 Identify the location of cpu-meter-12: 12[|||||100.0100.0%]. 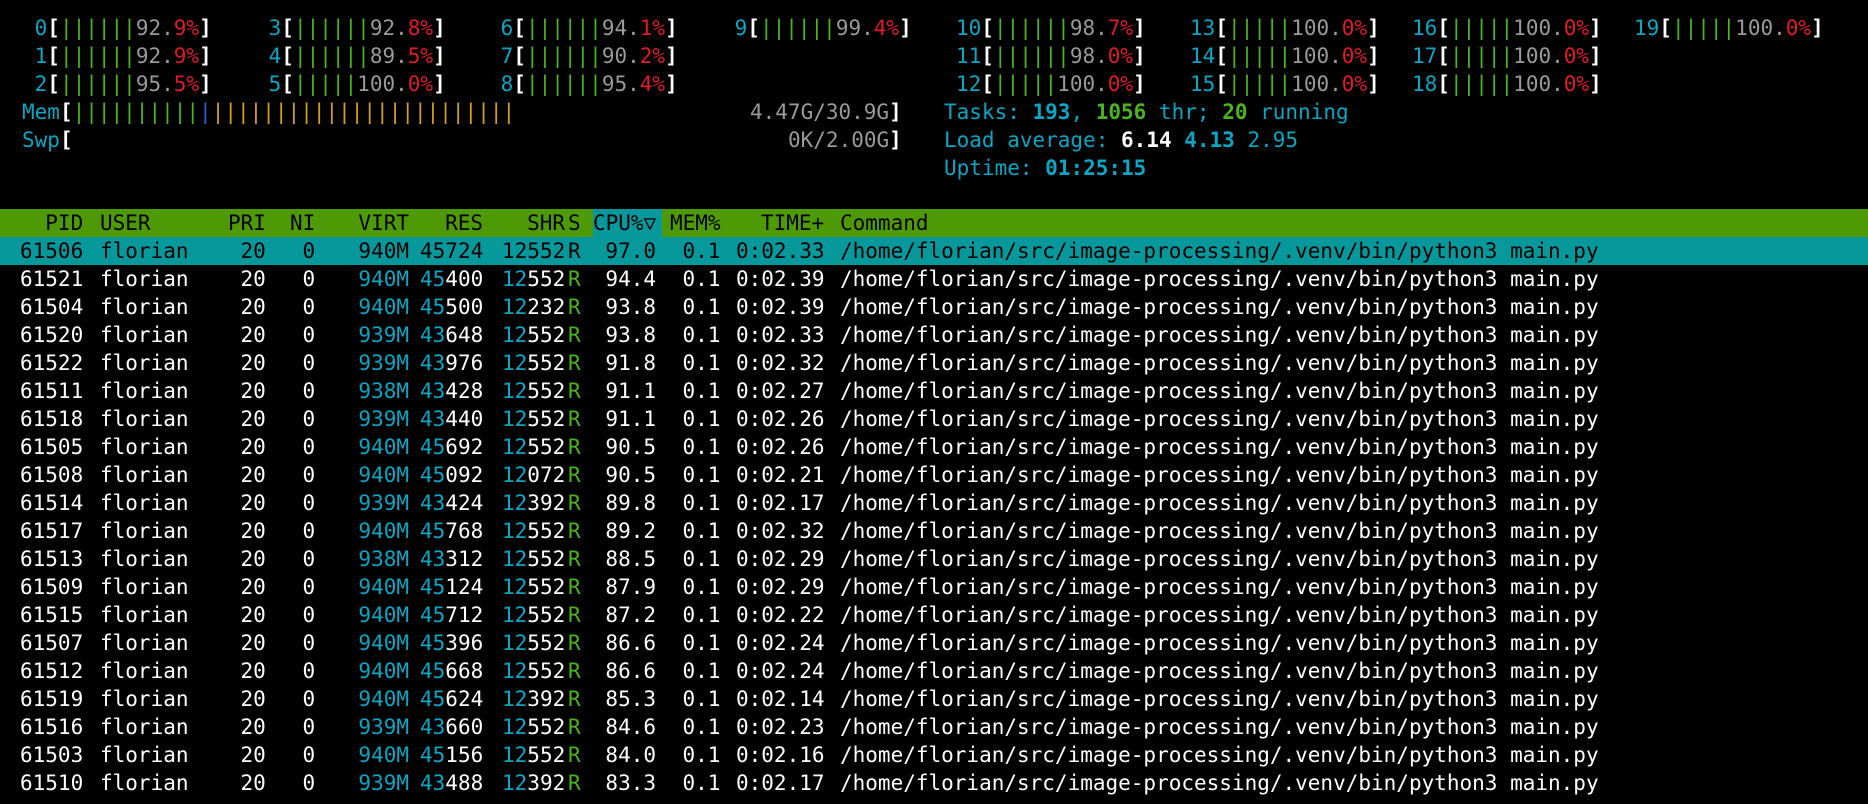
(1051, 84).